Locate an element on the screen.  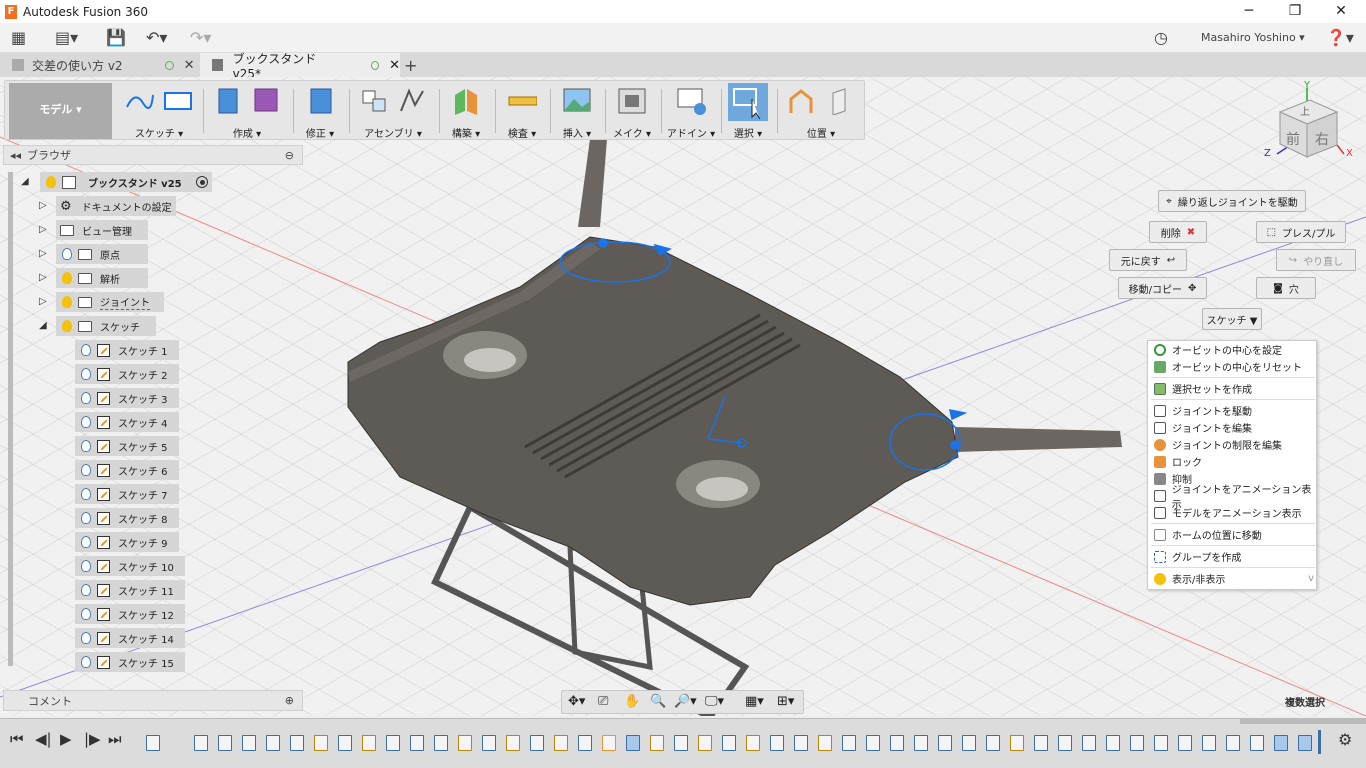
timeline-scrollbar is located at coordinates (1303, 721).